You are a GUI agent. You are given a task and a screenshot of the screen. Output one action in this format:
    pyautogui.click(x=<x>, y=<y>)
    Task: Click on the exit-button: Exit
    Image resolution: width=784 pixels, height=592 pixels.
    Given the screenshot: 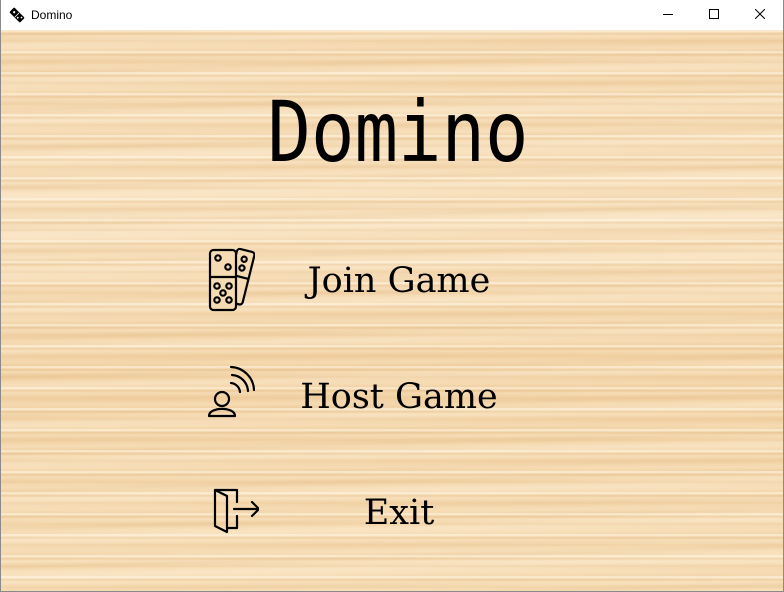 What is the action you would take?
    pyautogui.click(x=356, y=512)
    